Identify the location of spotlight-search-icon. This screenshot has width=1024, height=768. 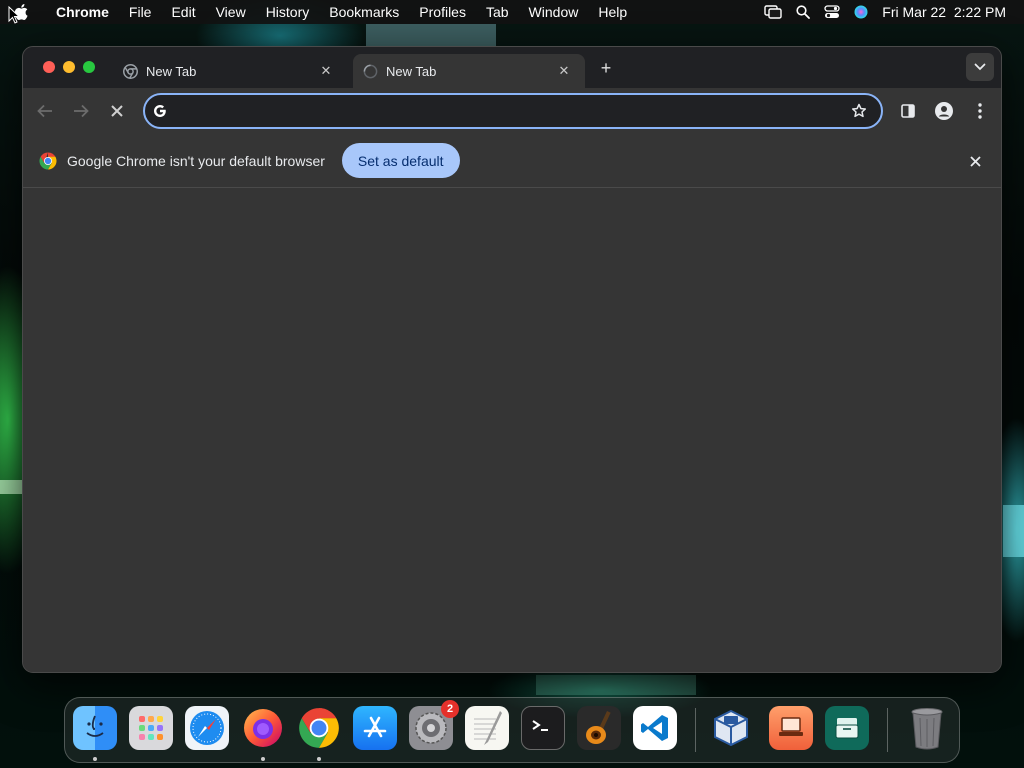
(803, 12).